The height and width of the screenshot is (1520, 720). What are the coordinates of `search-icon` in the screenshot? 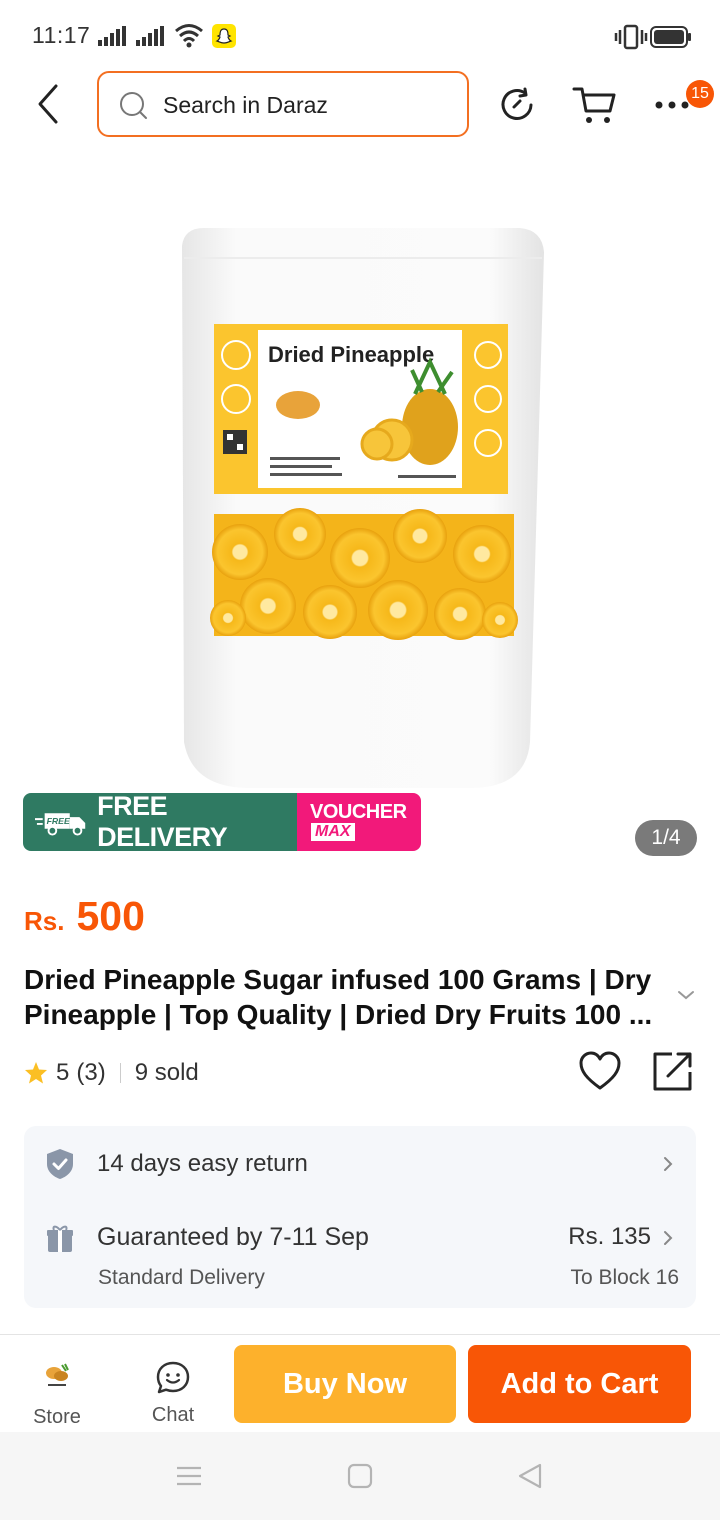 It's located at (133, 105).